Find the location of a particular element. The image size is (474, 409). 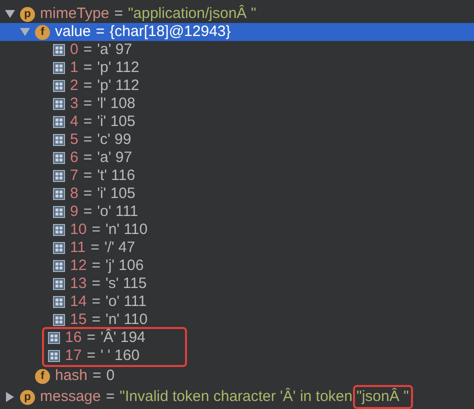

element-value: 't' 116 is located at coordinates (116, 176).